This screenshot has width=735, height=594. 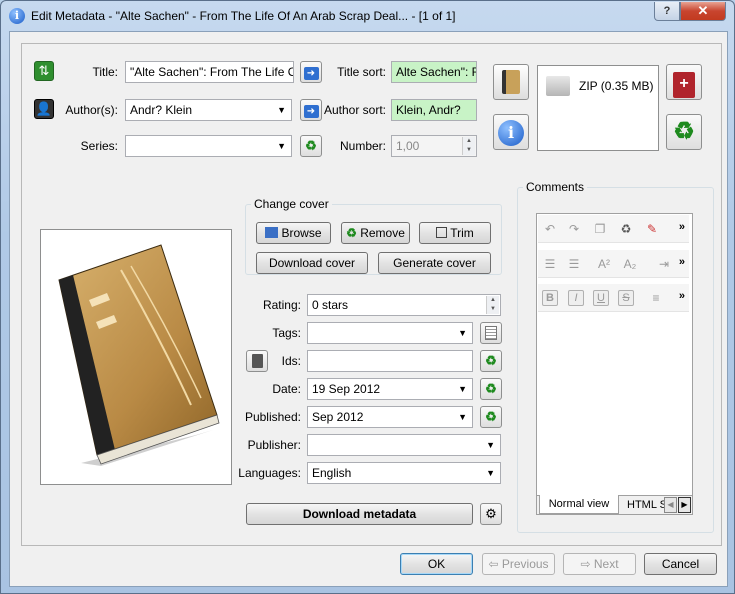 What do you see at coordinates (491, 514) in the screenshot?
I see `metadata-settings-button: ⚙` at bounding box center [491, 514].